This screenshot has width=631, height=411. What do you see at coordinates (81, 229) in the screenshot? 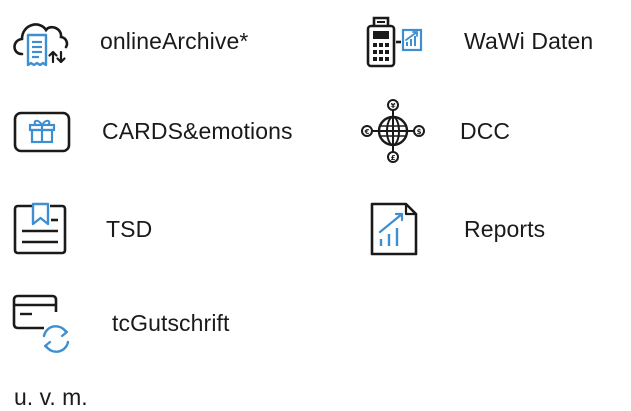
I see `feature-tsd: TSD` at bounding box center [81, 229].